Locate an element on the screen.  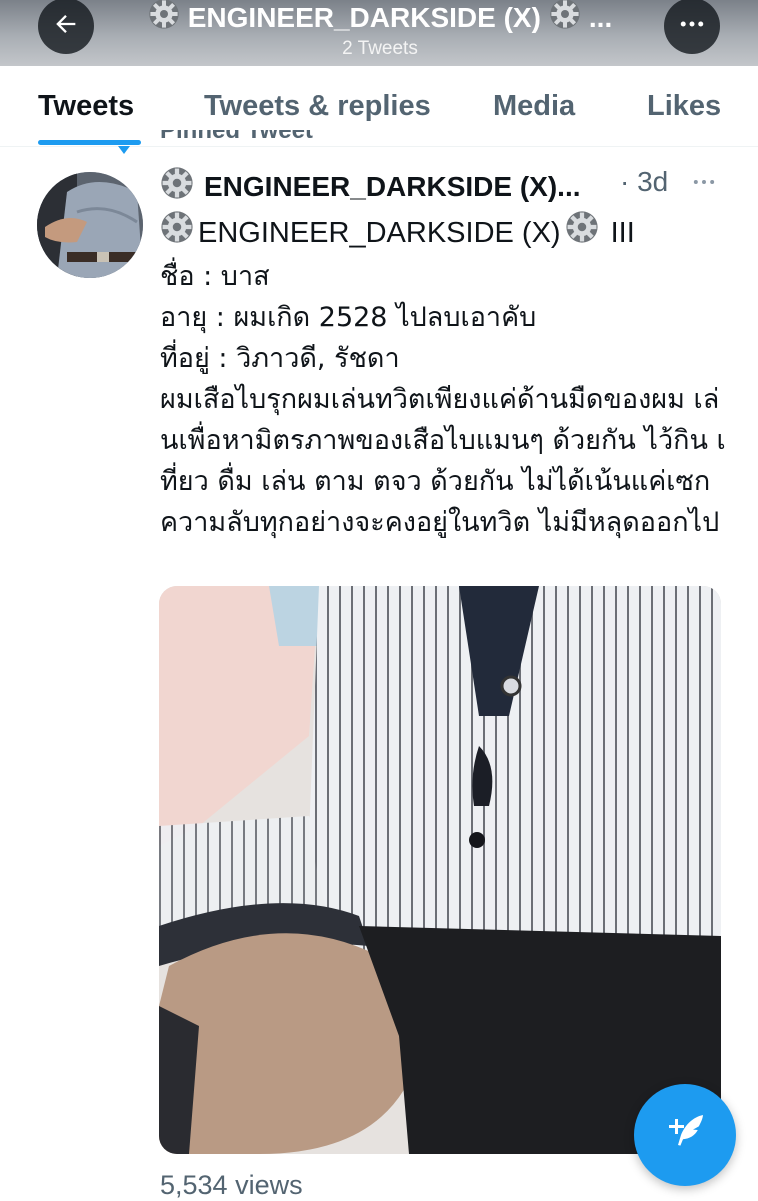
tweet-line-name: ชื่อ : บาส is located at coordinates (215, 276).